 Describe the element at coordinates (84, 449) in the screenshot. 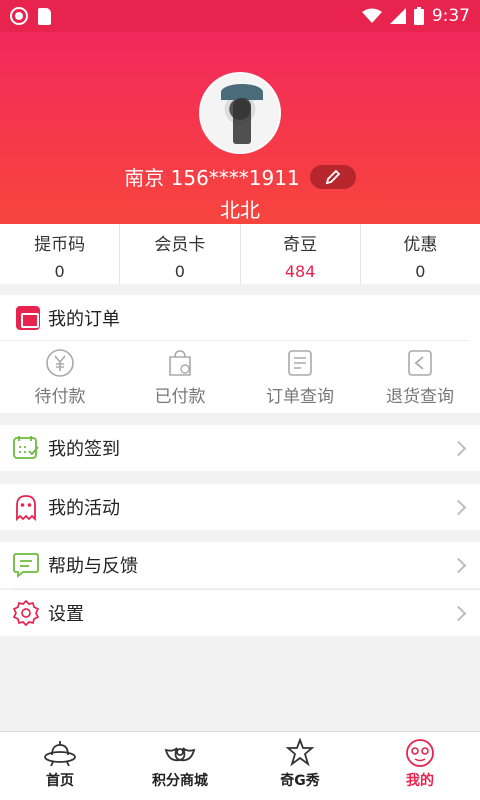

I see `menu-label: 我的签到` at that location.